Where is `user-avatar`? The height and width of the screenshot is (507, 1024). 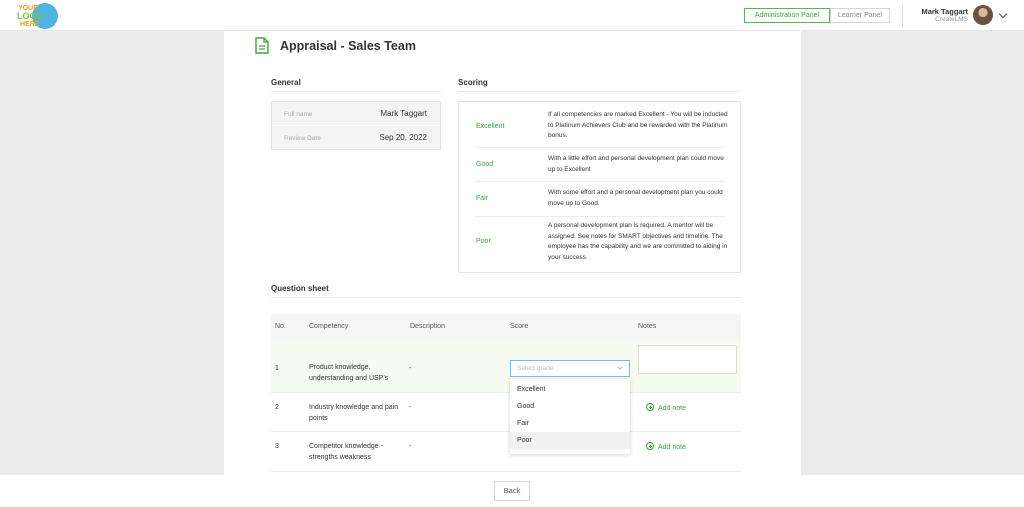 user-avatar is located at coordinates (983, 15).